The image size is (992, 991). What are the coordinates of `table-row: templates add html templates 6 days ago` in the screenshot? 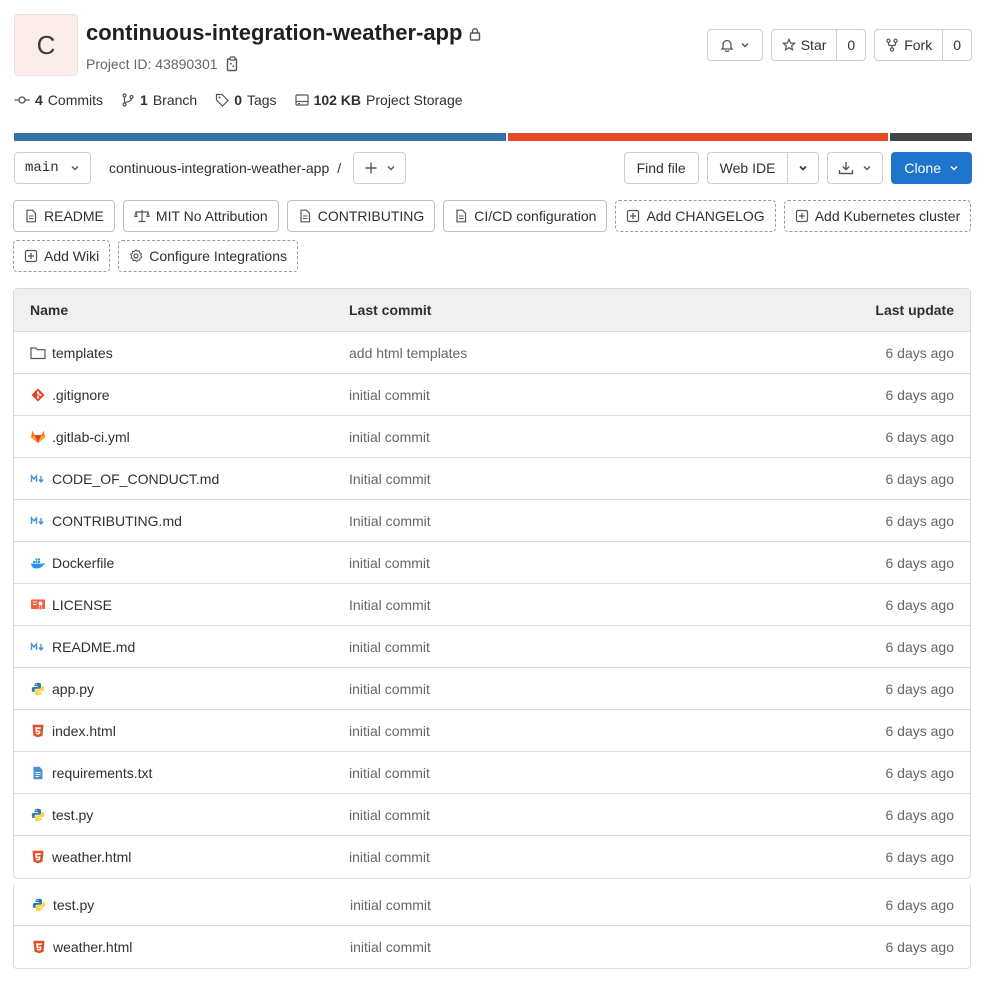 It's located at (492, 353).